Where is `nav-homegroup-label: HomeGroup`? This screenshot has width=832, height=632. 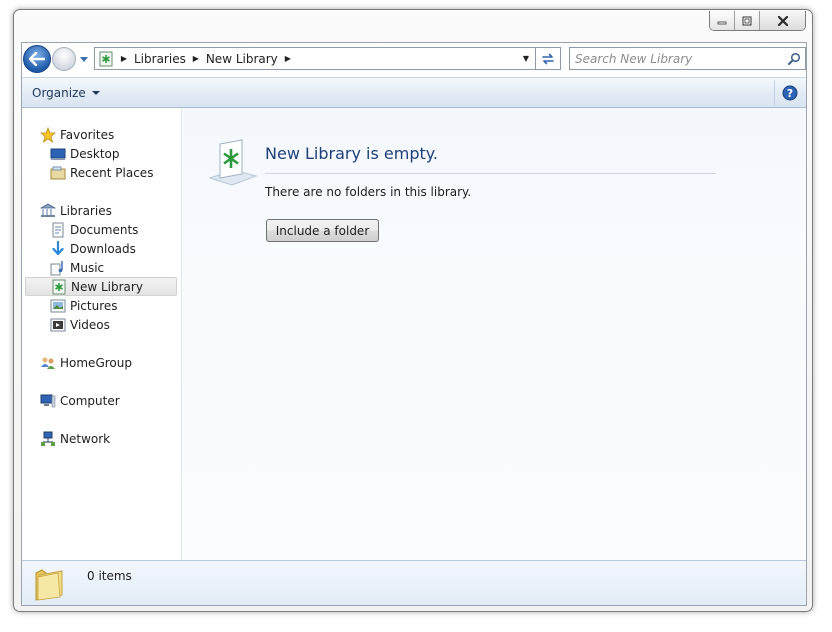
nav-homegroup-label: HomeGroup is located at coordinates (96, 362).